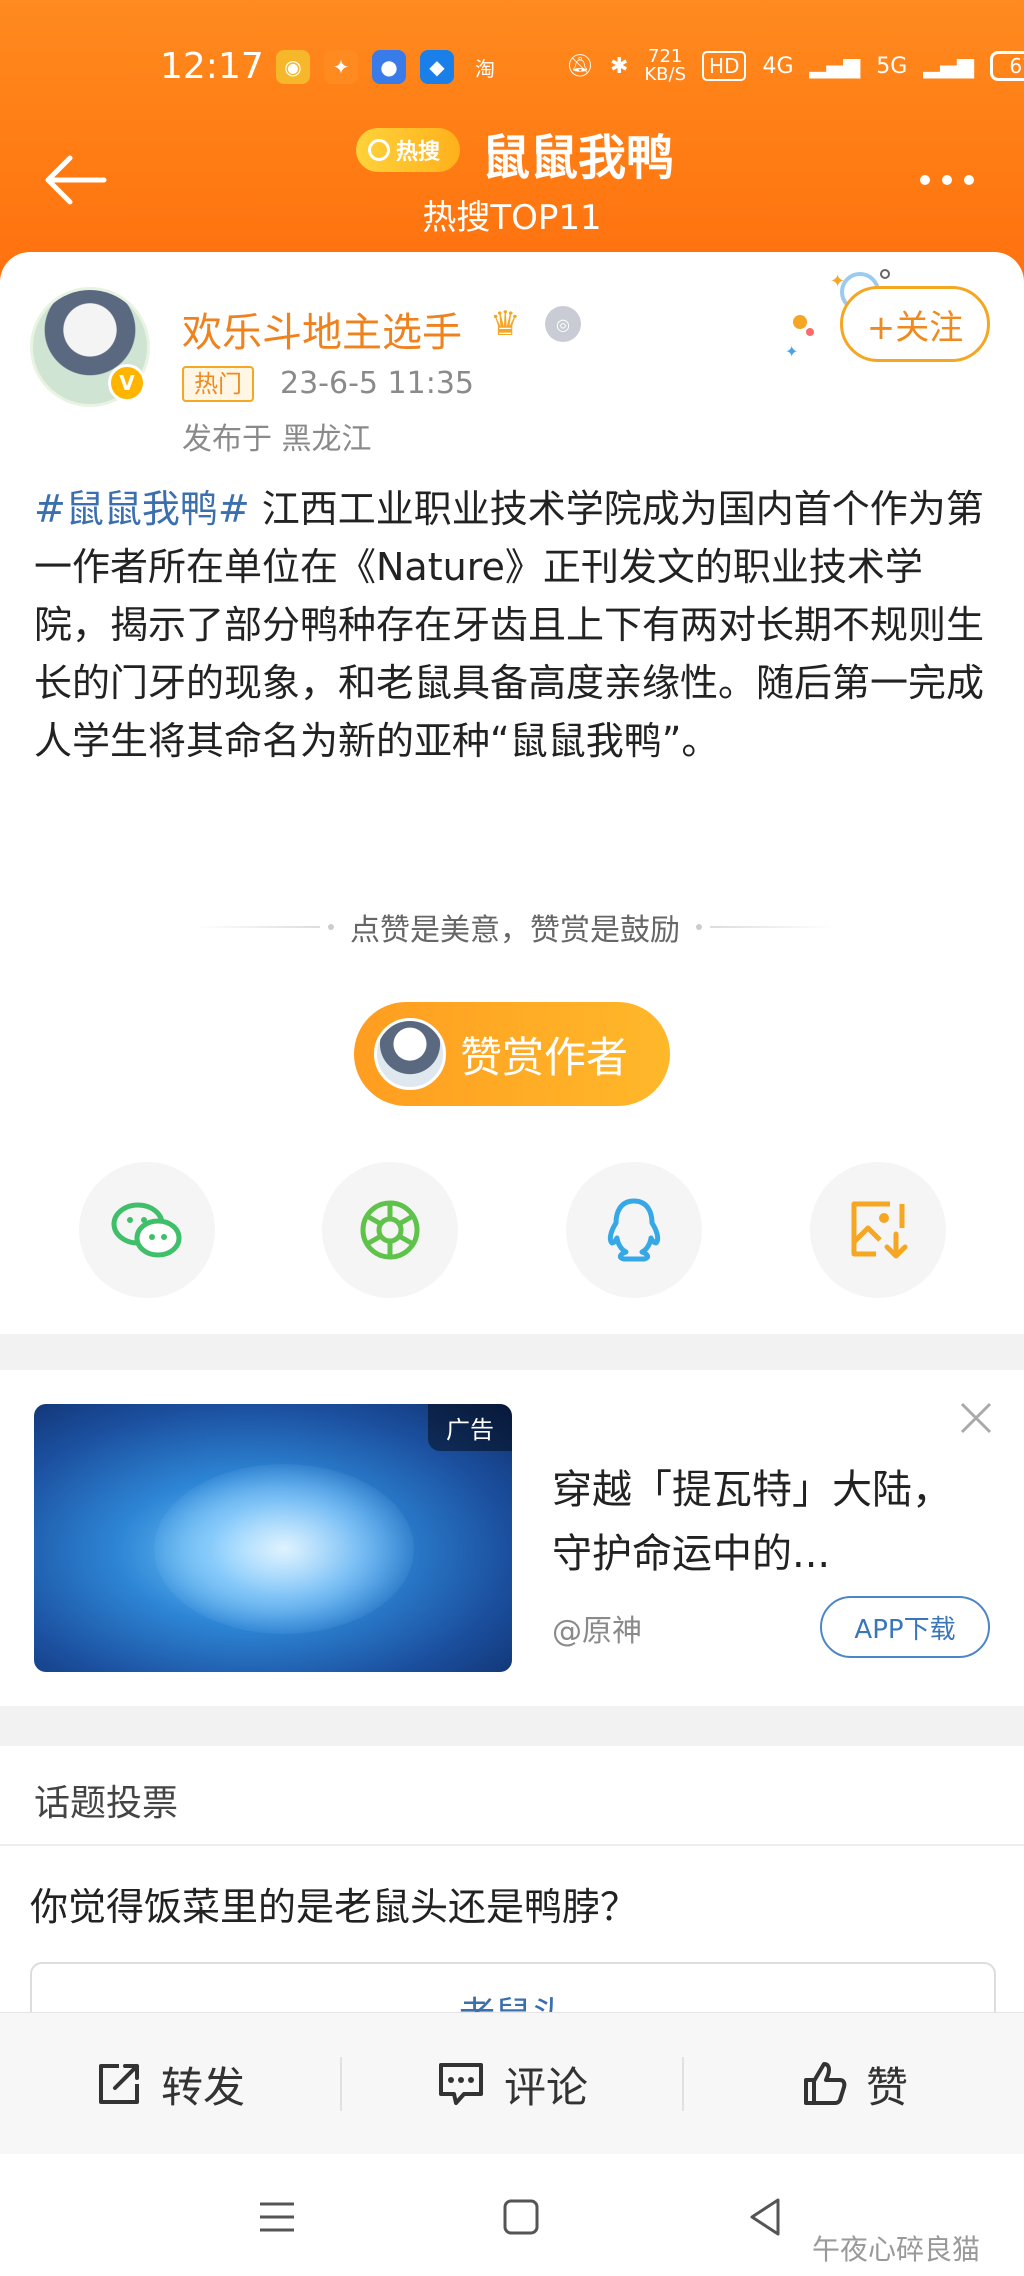 This screenshot has height=2276, width=1024. Describe the element at coordinates (512, 1879) in the screenshot. I see `topic-vote: 话题投票 你觉得饭菜里的是老鼠头还是鸭脖？ 老鼠头` at that location.